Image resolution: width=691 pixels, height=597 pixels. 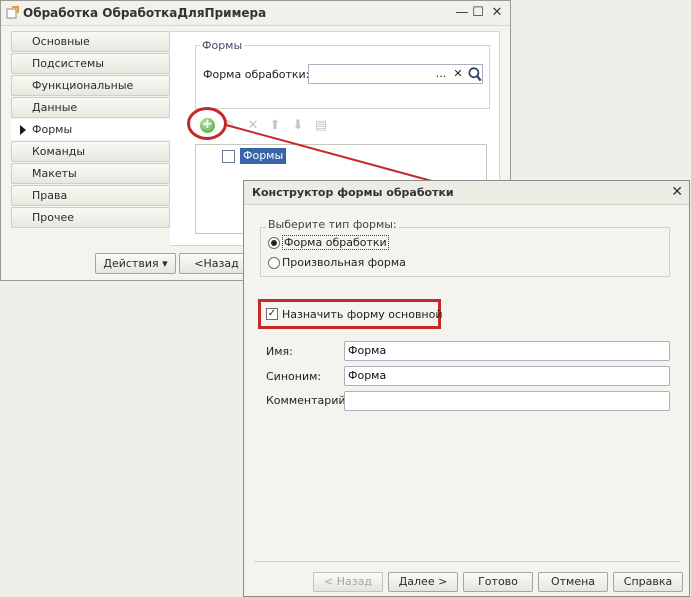 What do you see at coordinates (507, 351) in the screenshot?
I see `name-field: Форма` at bounding box center [507, 351].